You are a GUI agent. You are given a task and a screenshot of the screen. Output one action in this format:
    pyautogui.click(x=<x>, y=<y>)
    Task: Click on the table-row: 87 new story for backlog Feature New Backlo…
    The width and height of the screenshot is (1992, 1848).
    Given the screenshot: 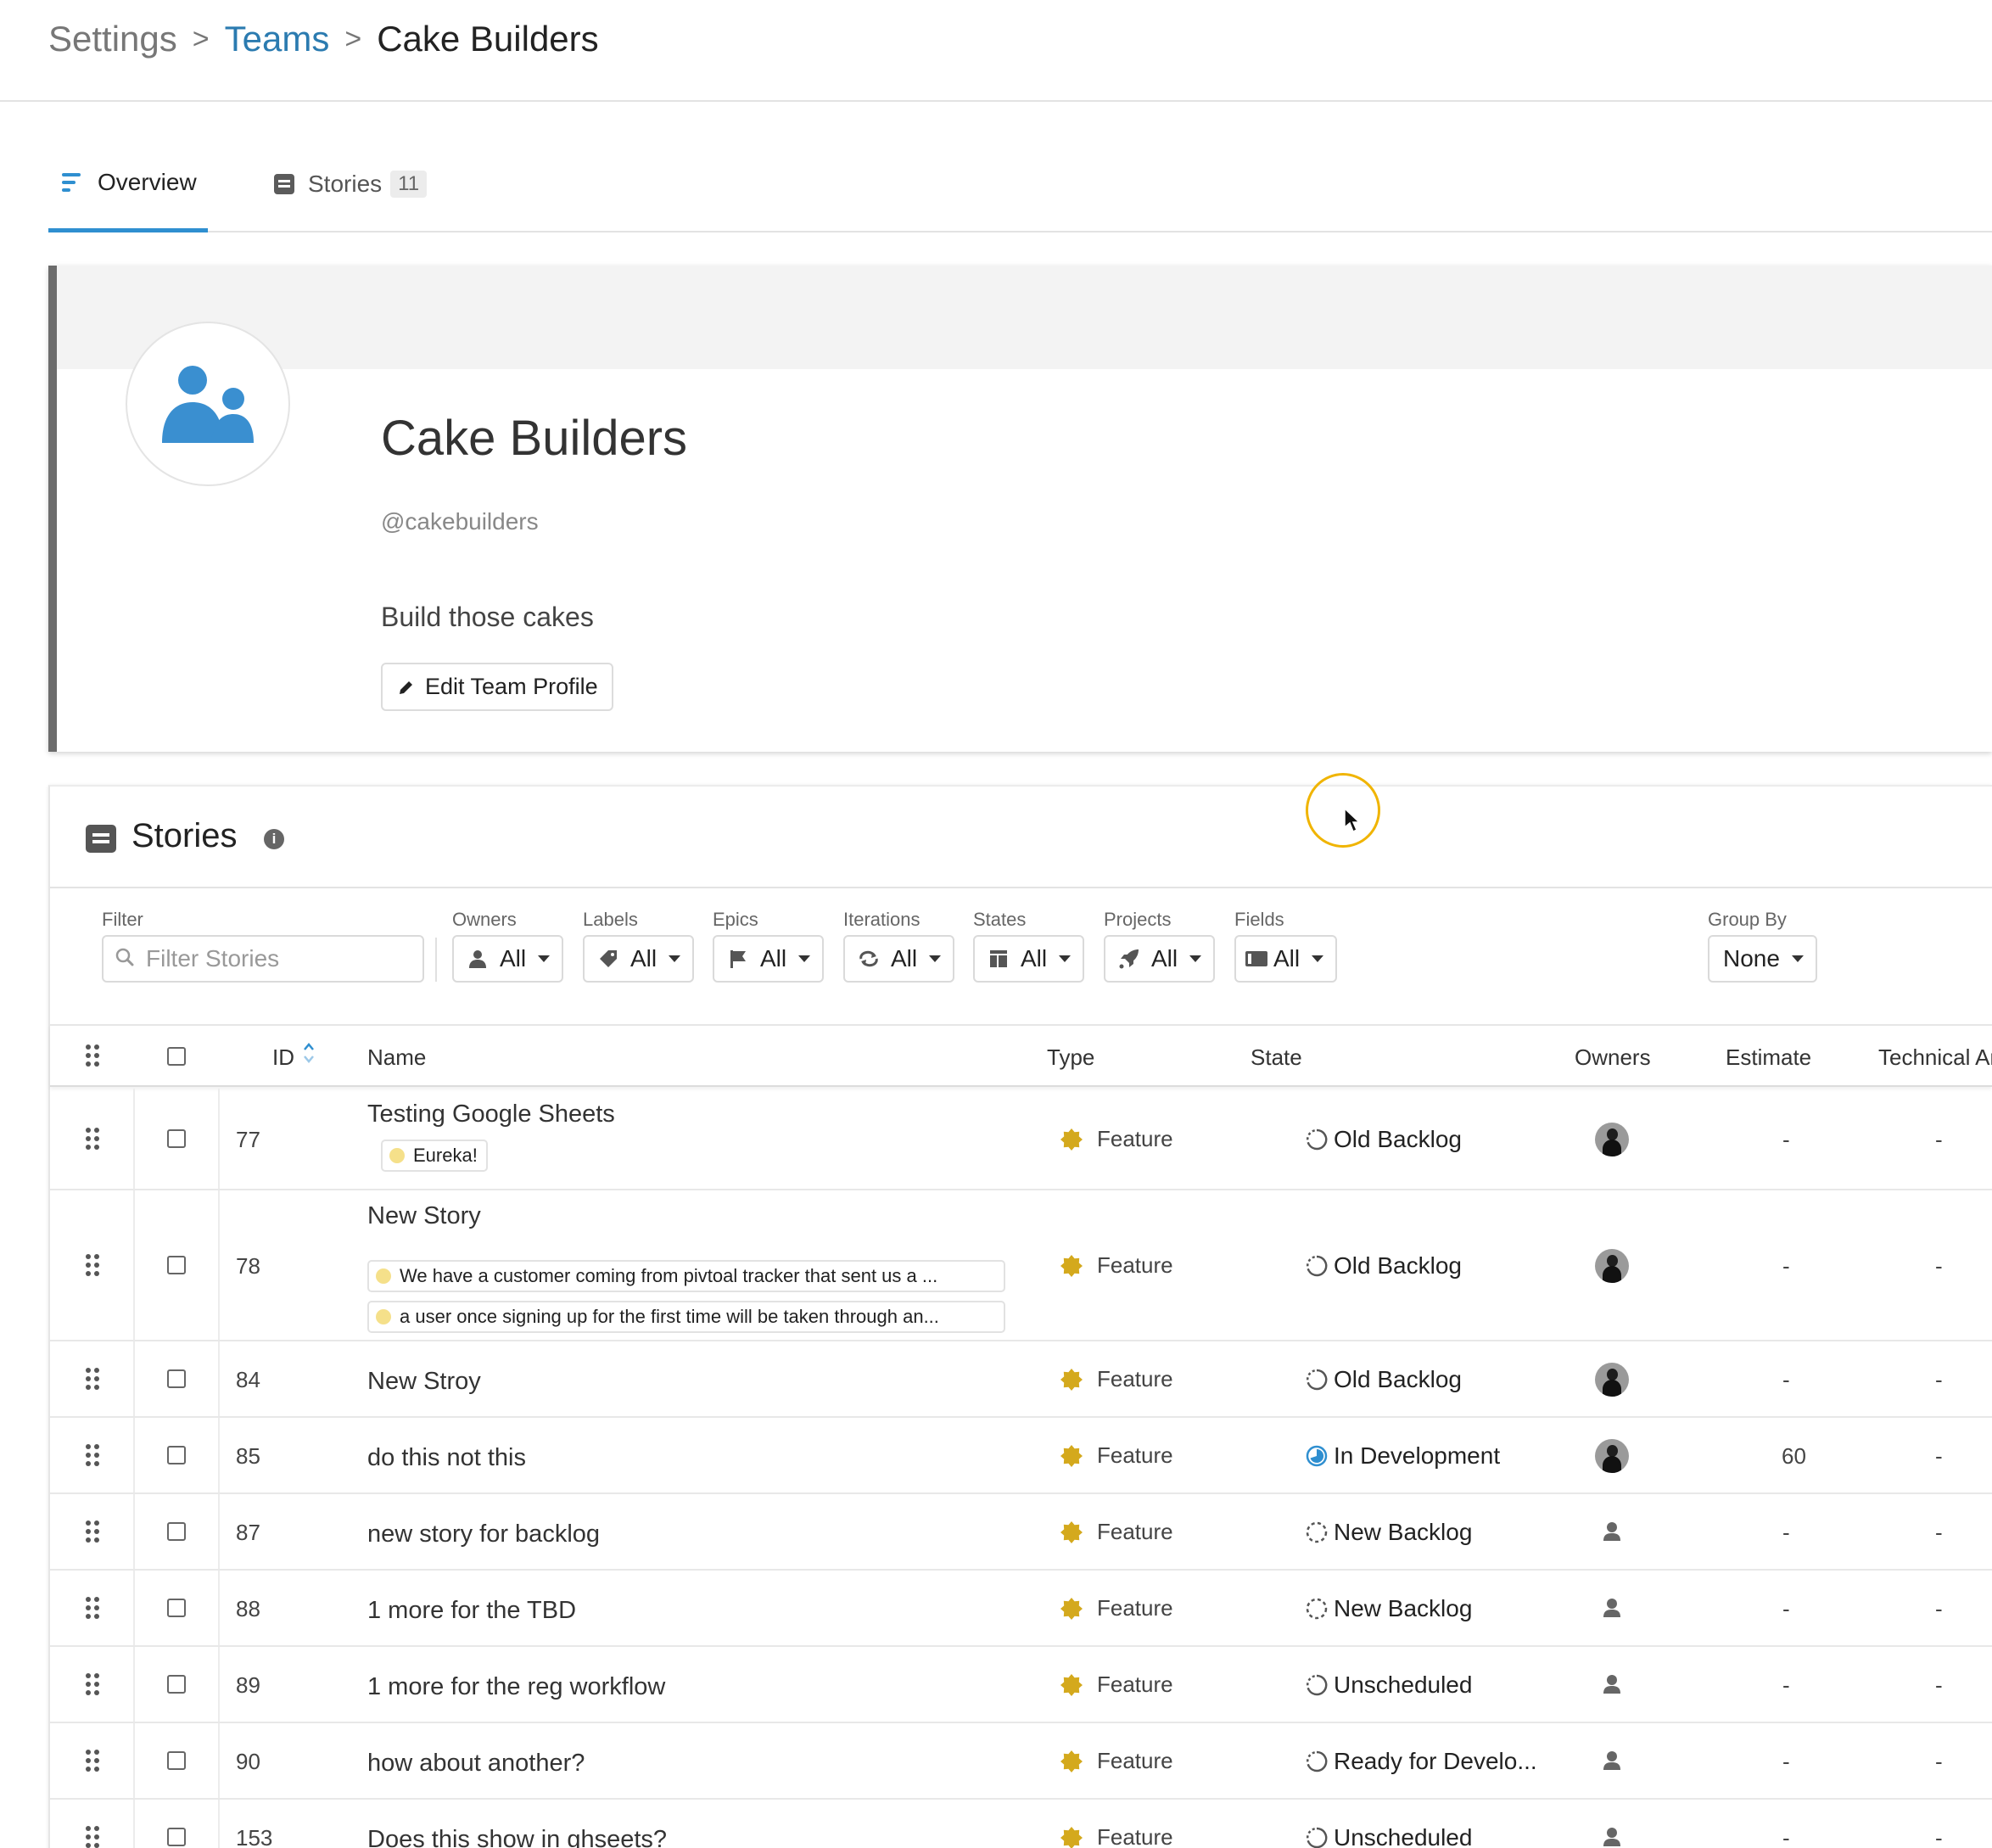 What is the action you would take?
    pyautogui.click(x=1021, y=1532)
    